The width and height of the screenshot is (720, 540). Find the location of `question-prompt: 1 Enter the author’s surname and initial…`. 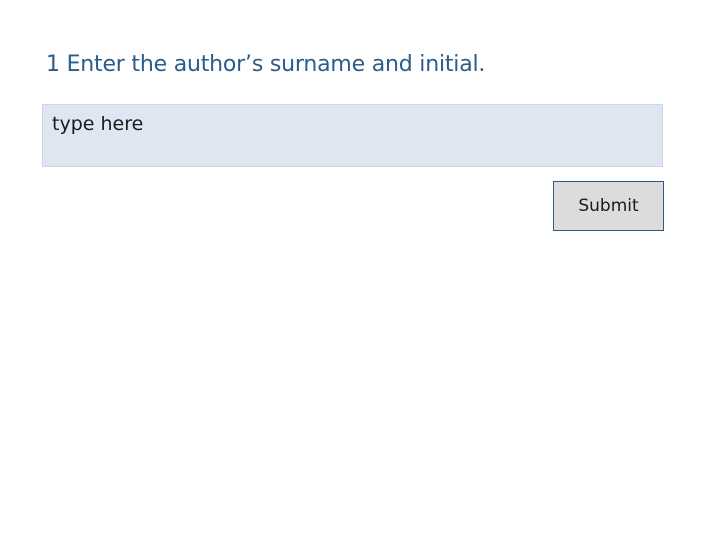

question-prompt: 1 Enter the author’s surname and initial… is located at coordinates (266, 64).